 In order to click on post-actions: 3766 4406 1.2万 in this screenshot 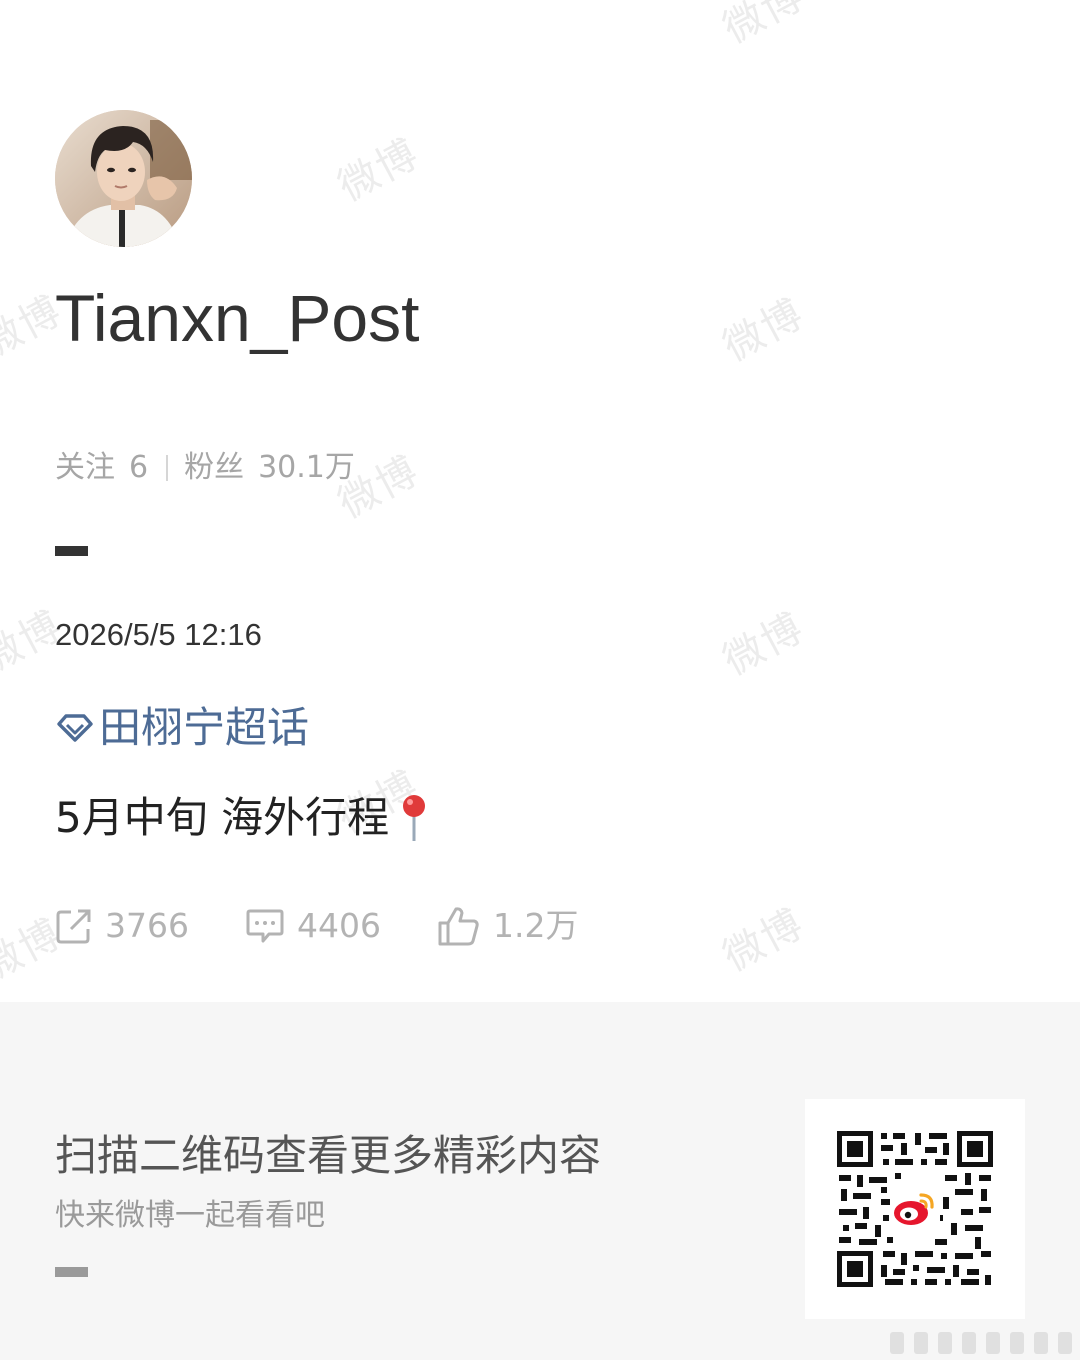, I will do `click(316, 926)`.